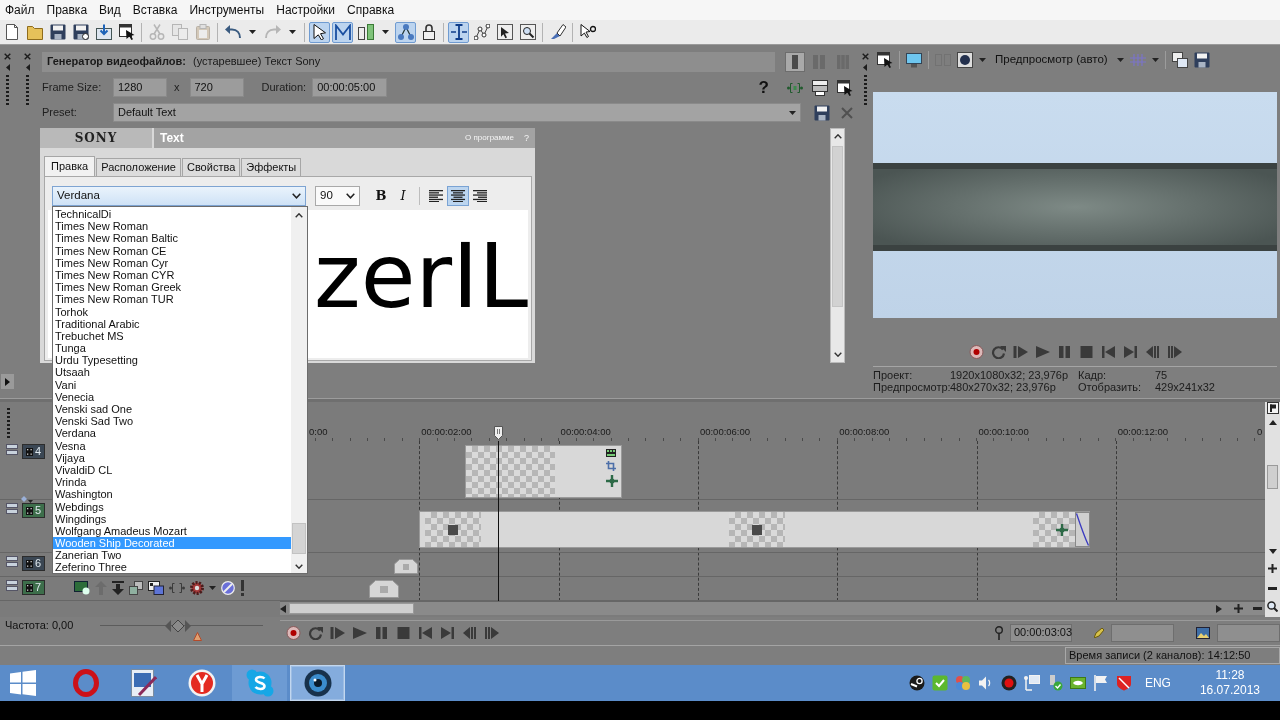 Image resolution: width=1280 pixels, height=720 pixels. I want to click on ruler-label: 0:00, so click(318, 431).